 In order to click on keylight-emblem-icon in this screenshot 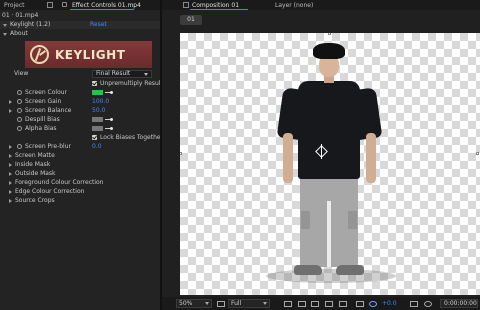, I will do `click(39, 54)`.